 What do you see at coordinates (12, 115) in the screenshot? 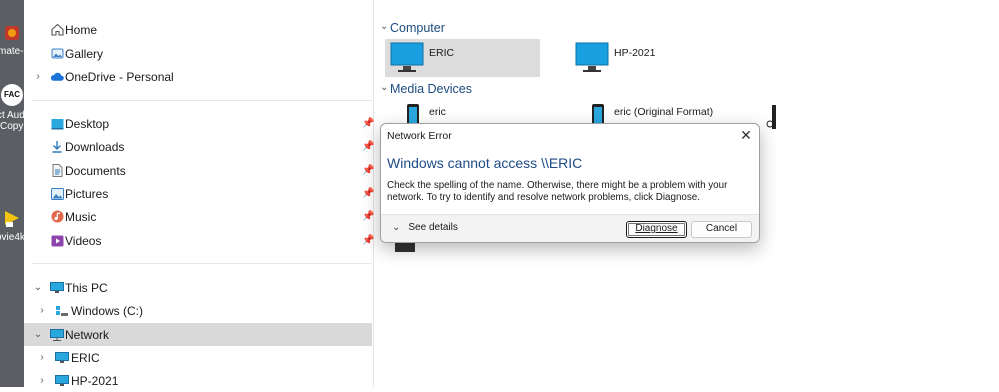
I see `desktop-icon-label: ct Aud` at bounding box center [12, 115].